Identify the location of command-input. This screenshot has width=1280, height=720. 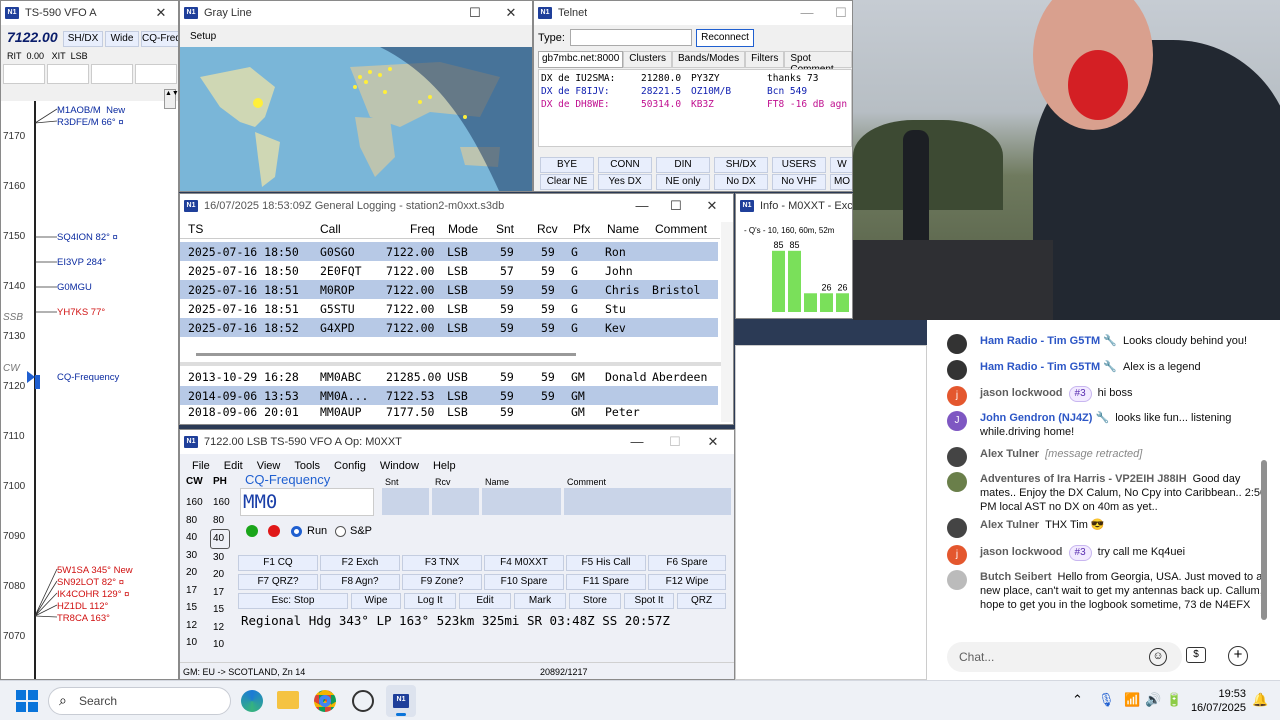
(631, 37).